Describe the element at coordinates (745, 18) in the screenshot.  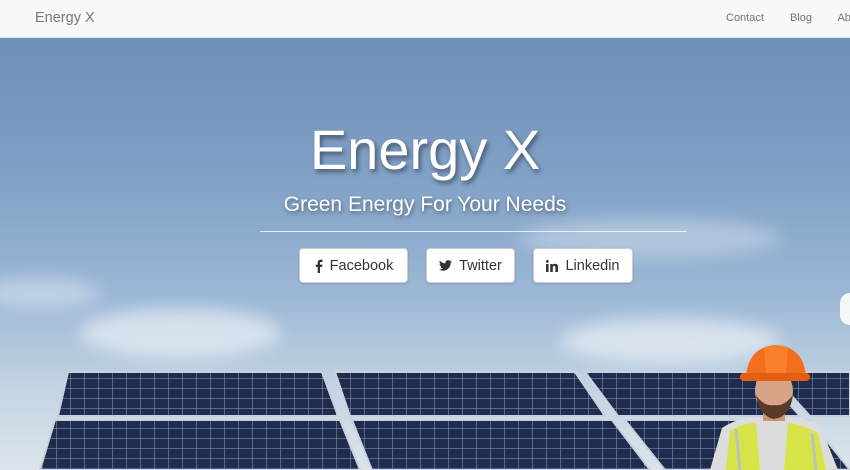
I see `nav-link-contact: Contact` at that location.